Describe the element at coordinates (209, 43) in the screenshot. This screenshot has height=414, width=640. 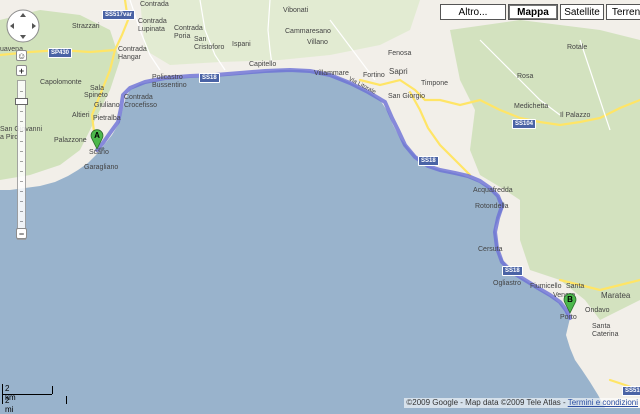
I see `place-label: San Cristoforo` at that location.